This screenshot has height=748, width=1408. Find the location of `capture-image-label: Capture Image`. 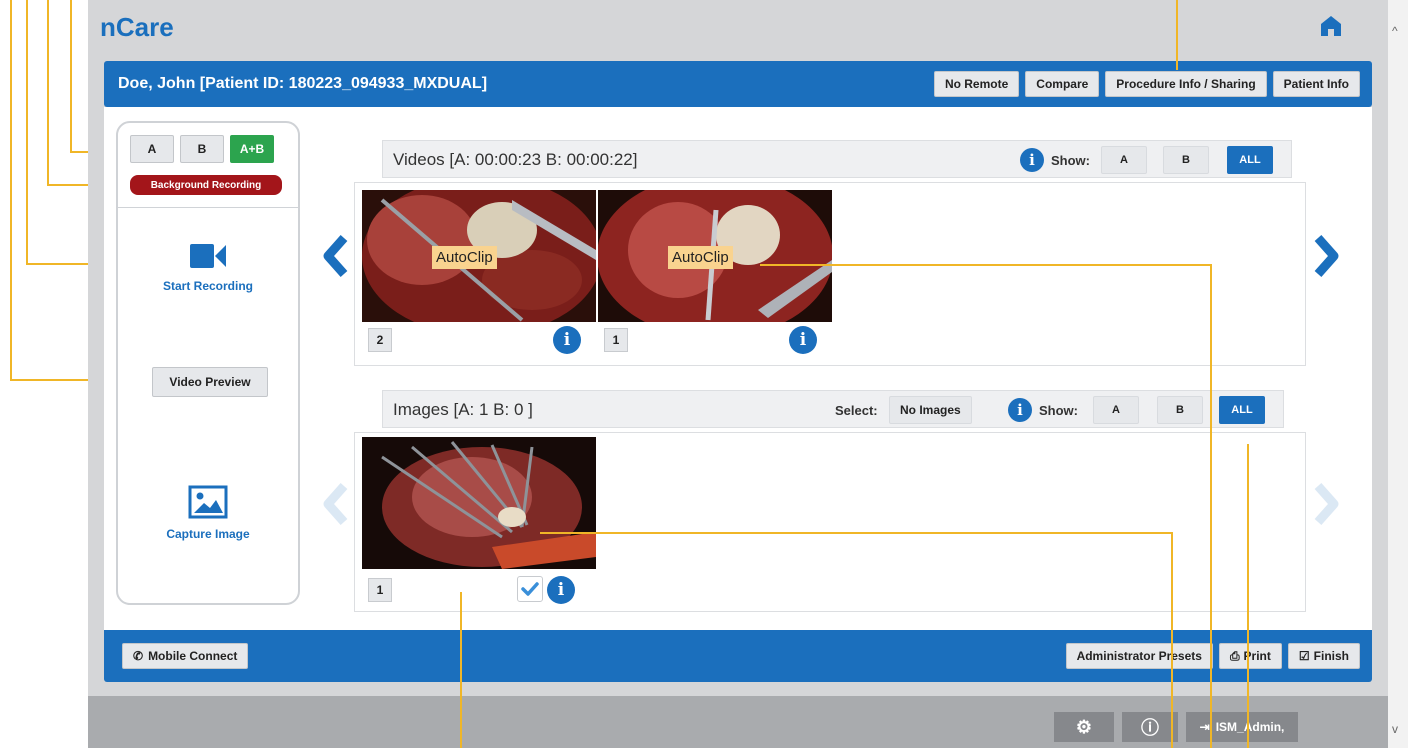

capture-image-label: Capture Image is located at coordinates (208, 534).